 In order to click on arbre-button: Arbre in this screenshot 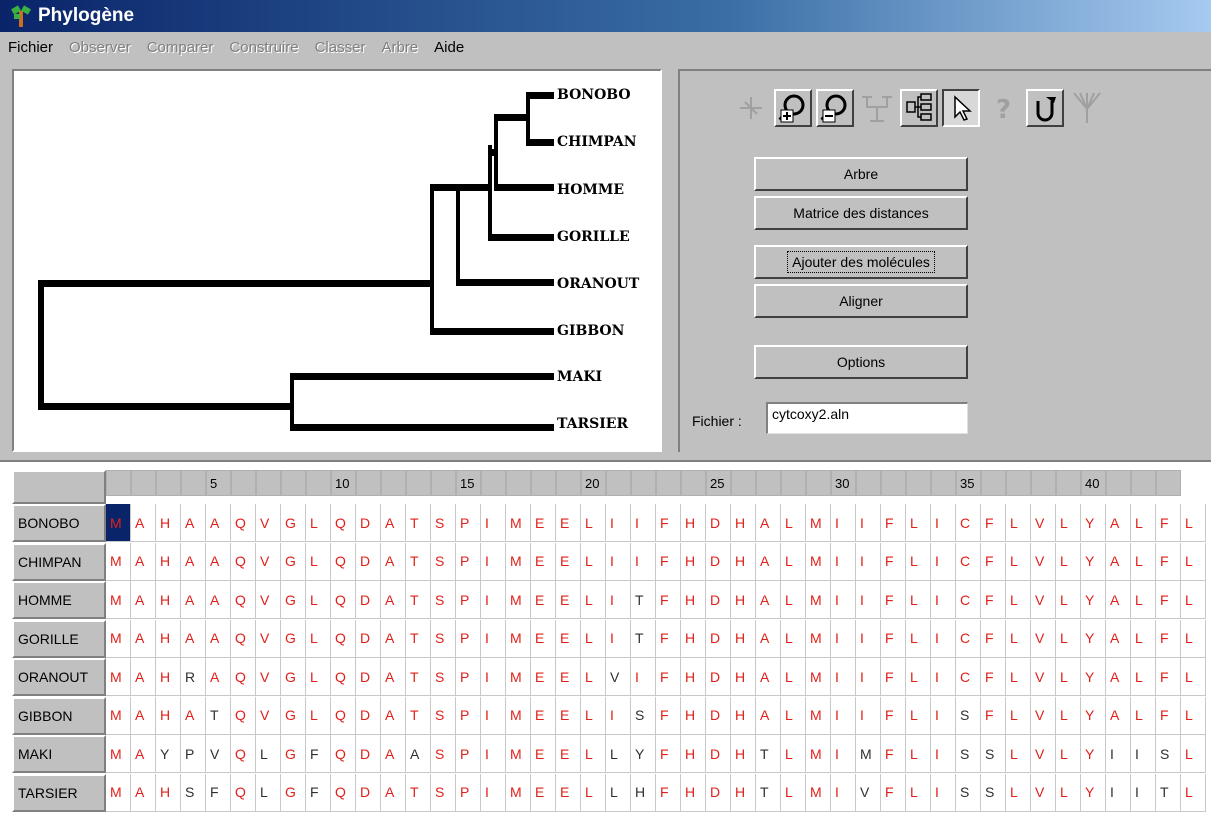, I will do `click(861, 174)`.